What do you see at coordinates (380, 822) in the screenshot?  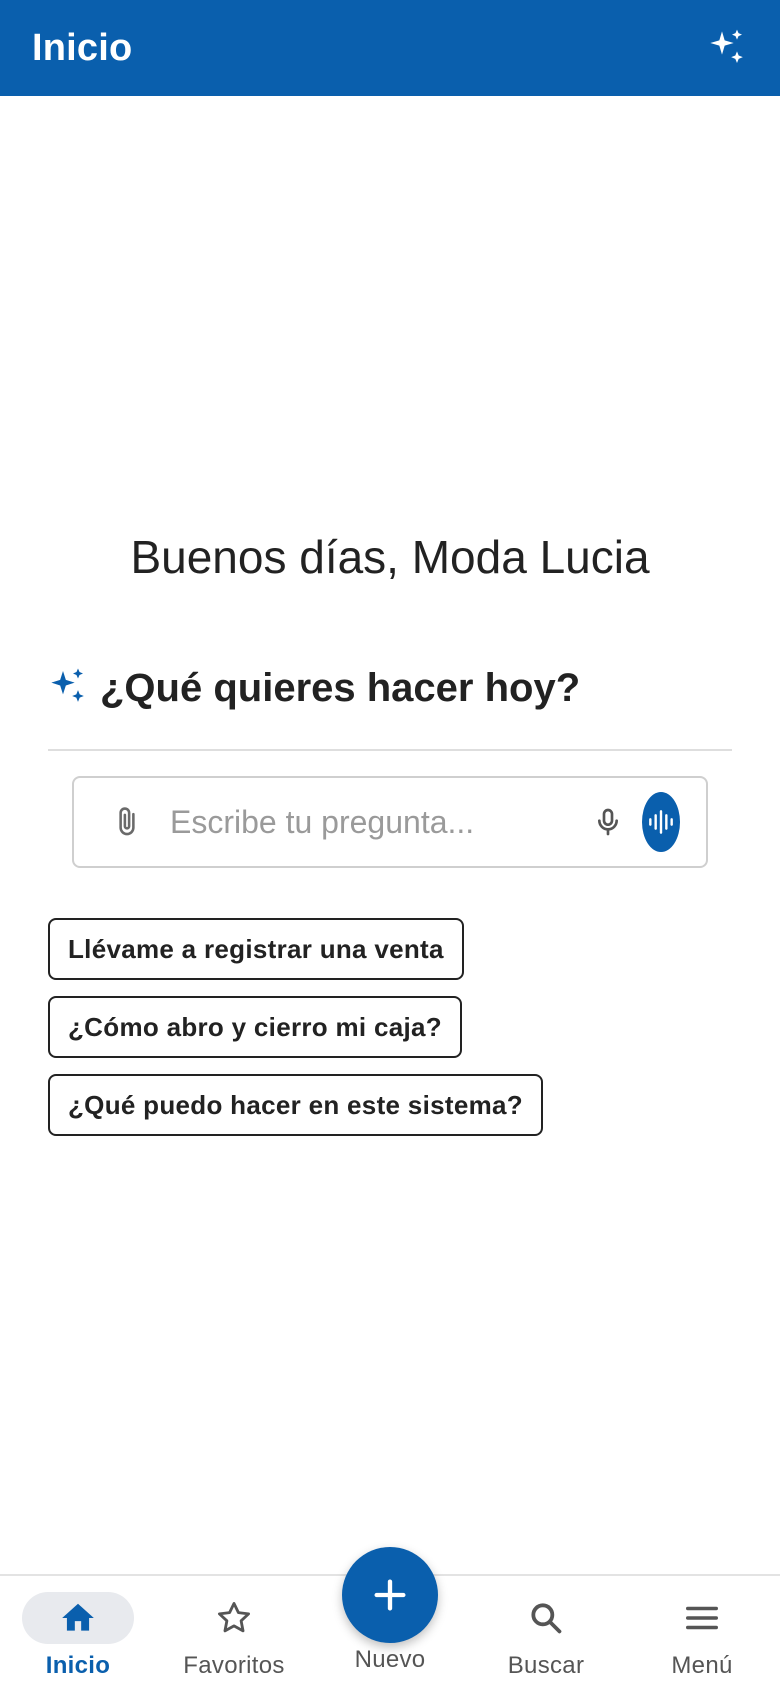 I see `question-input` at bounding box center [380, 822].